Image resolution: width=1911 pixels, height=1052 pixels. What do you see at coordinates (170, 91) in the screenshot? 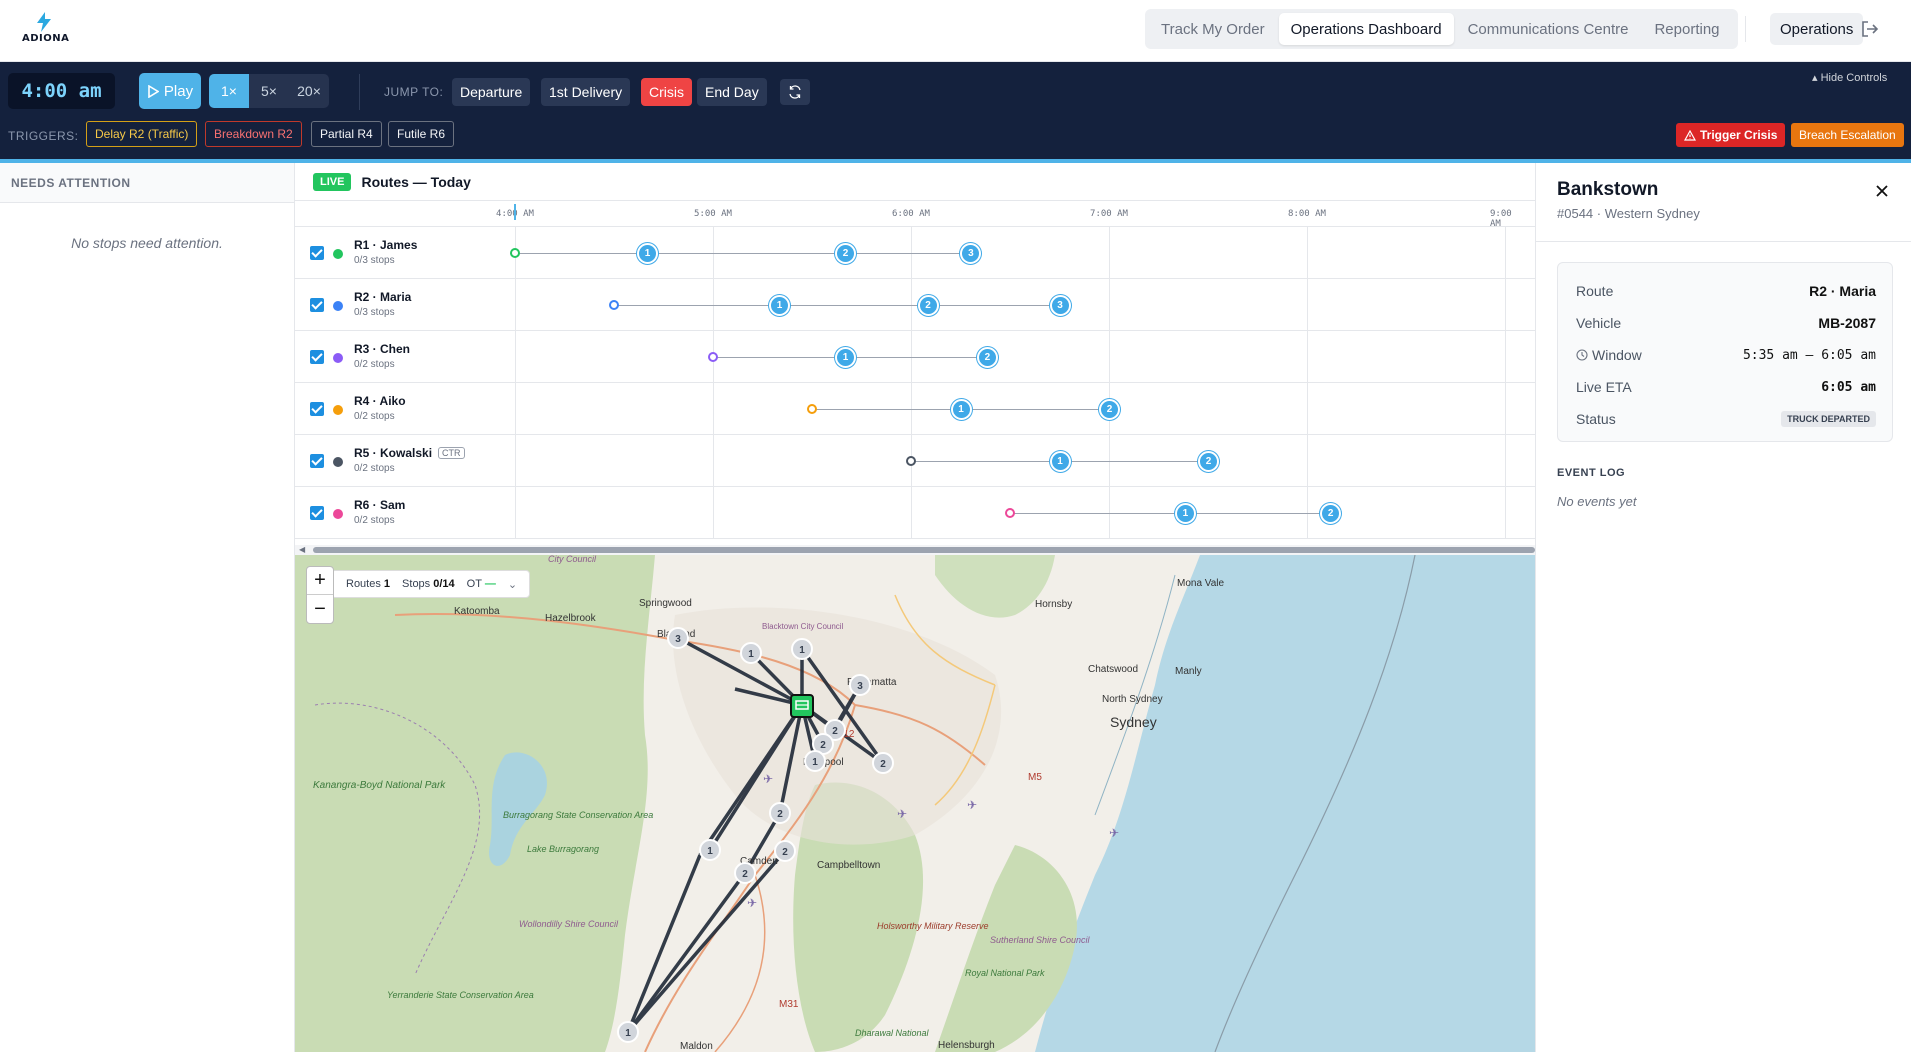
I see `play-button: Play` at bounding box center [170, 91].